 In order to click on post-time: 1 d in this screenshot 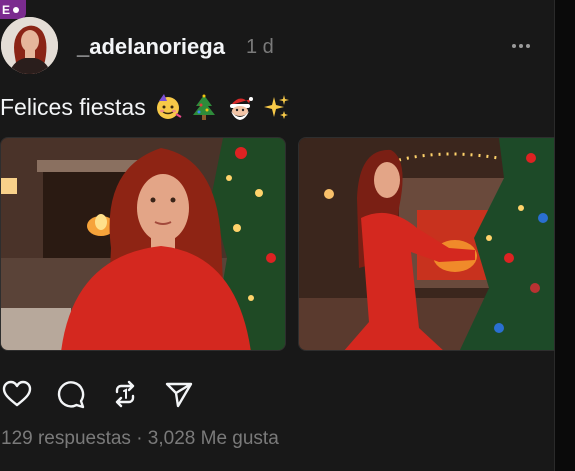, I will do `click(260, 47)`.